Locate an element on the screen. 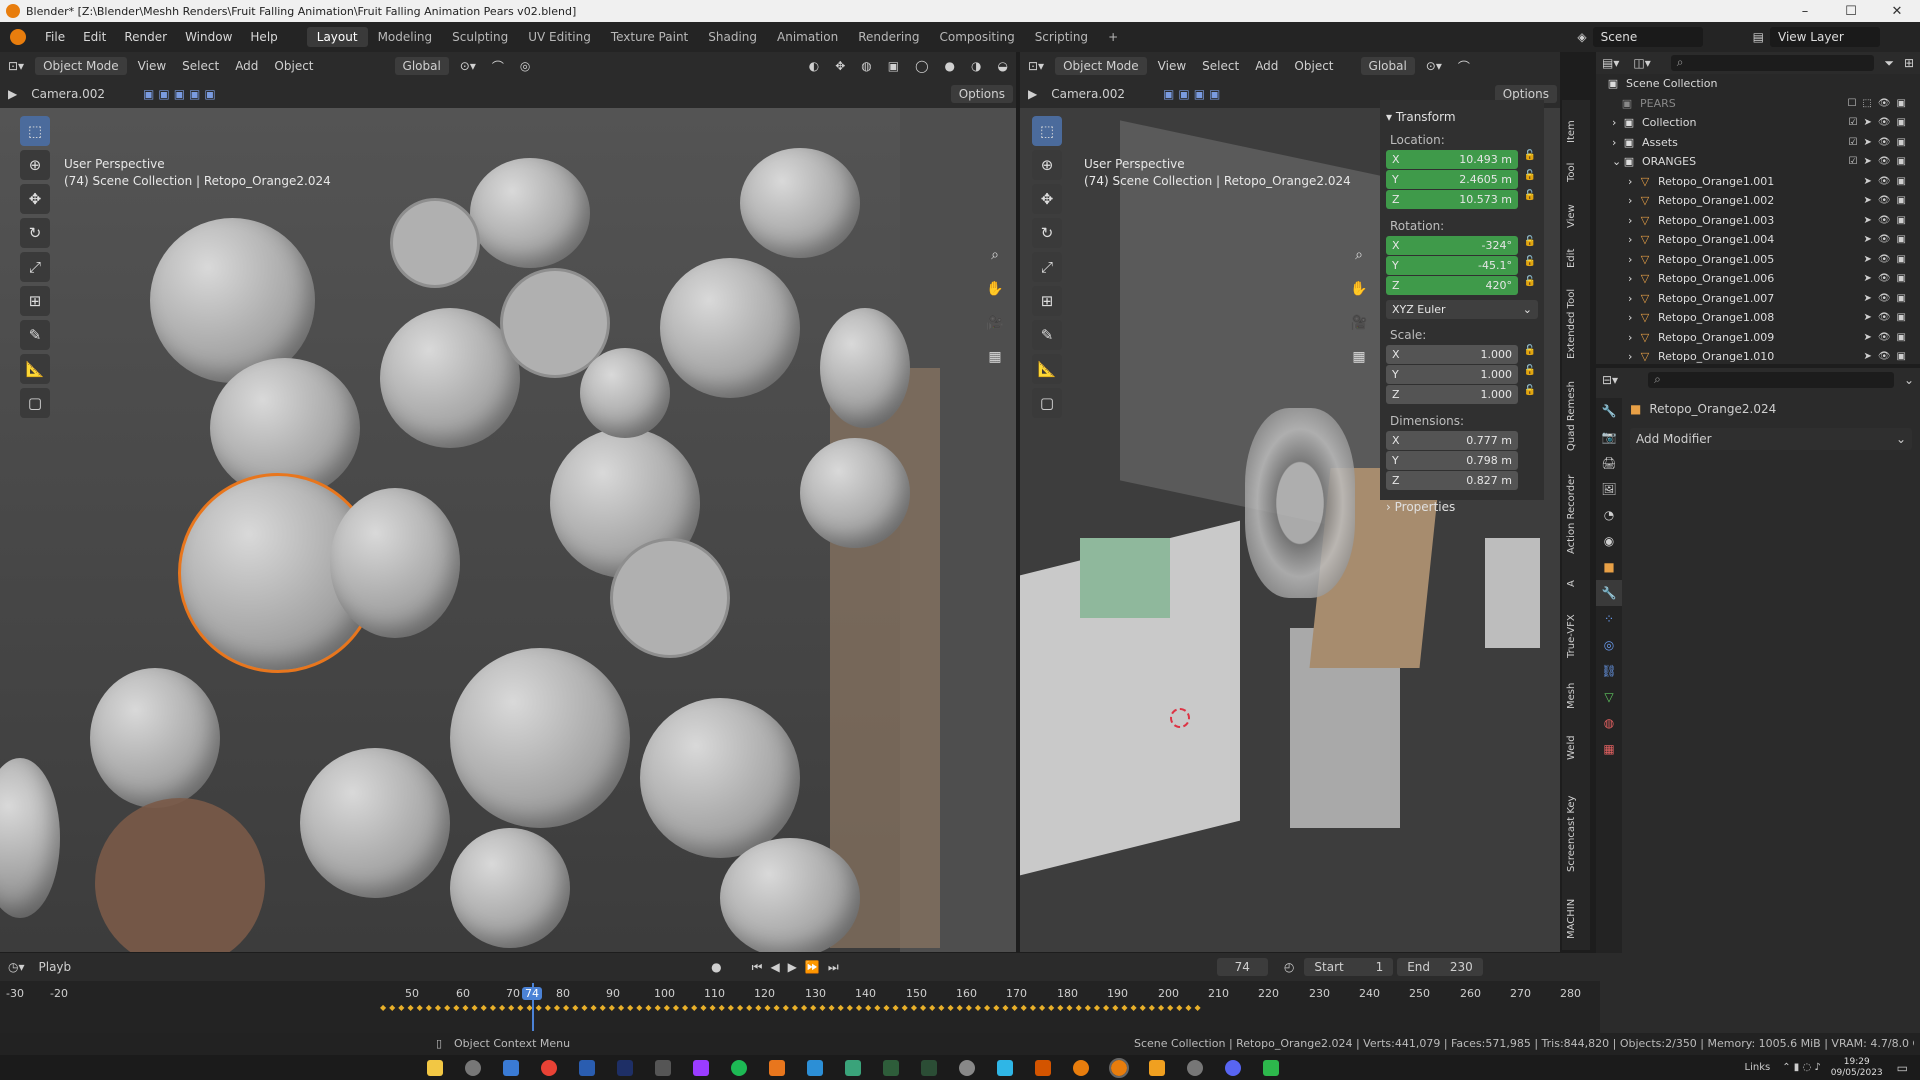 The height and width of the screenshot is (1080, 1920). move-tool-icon: ✥ is located at coordinates (35, 199).